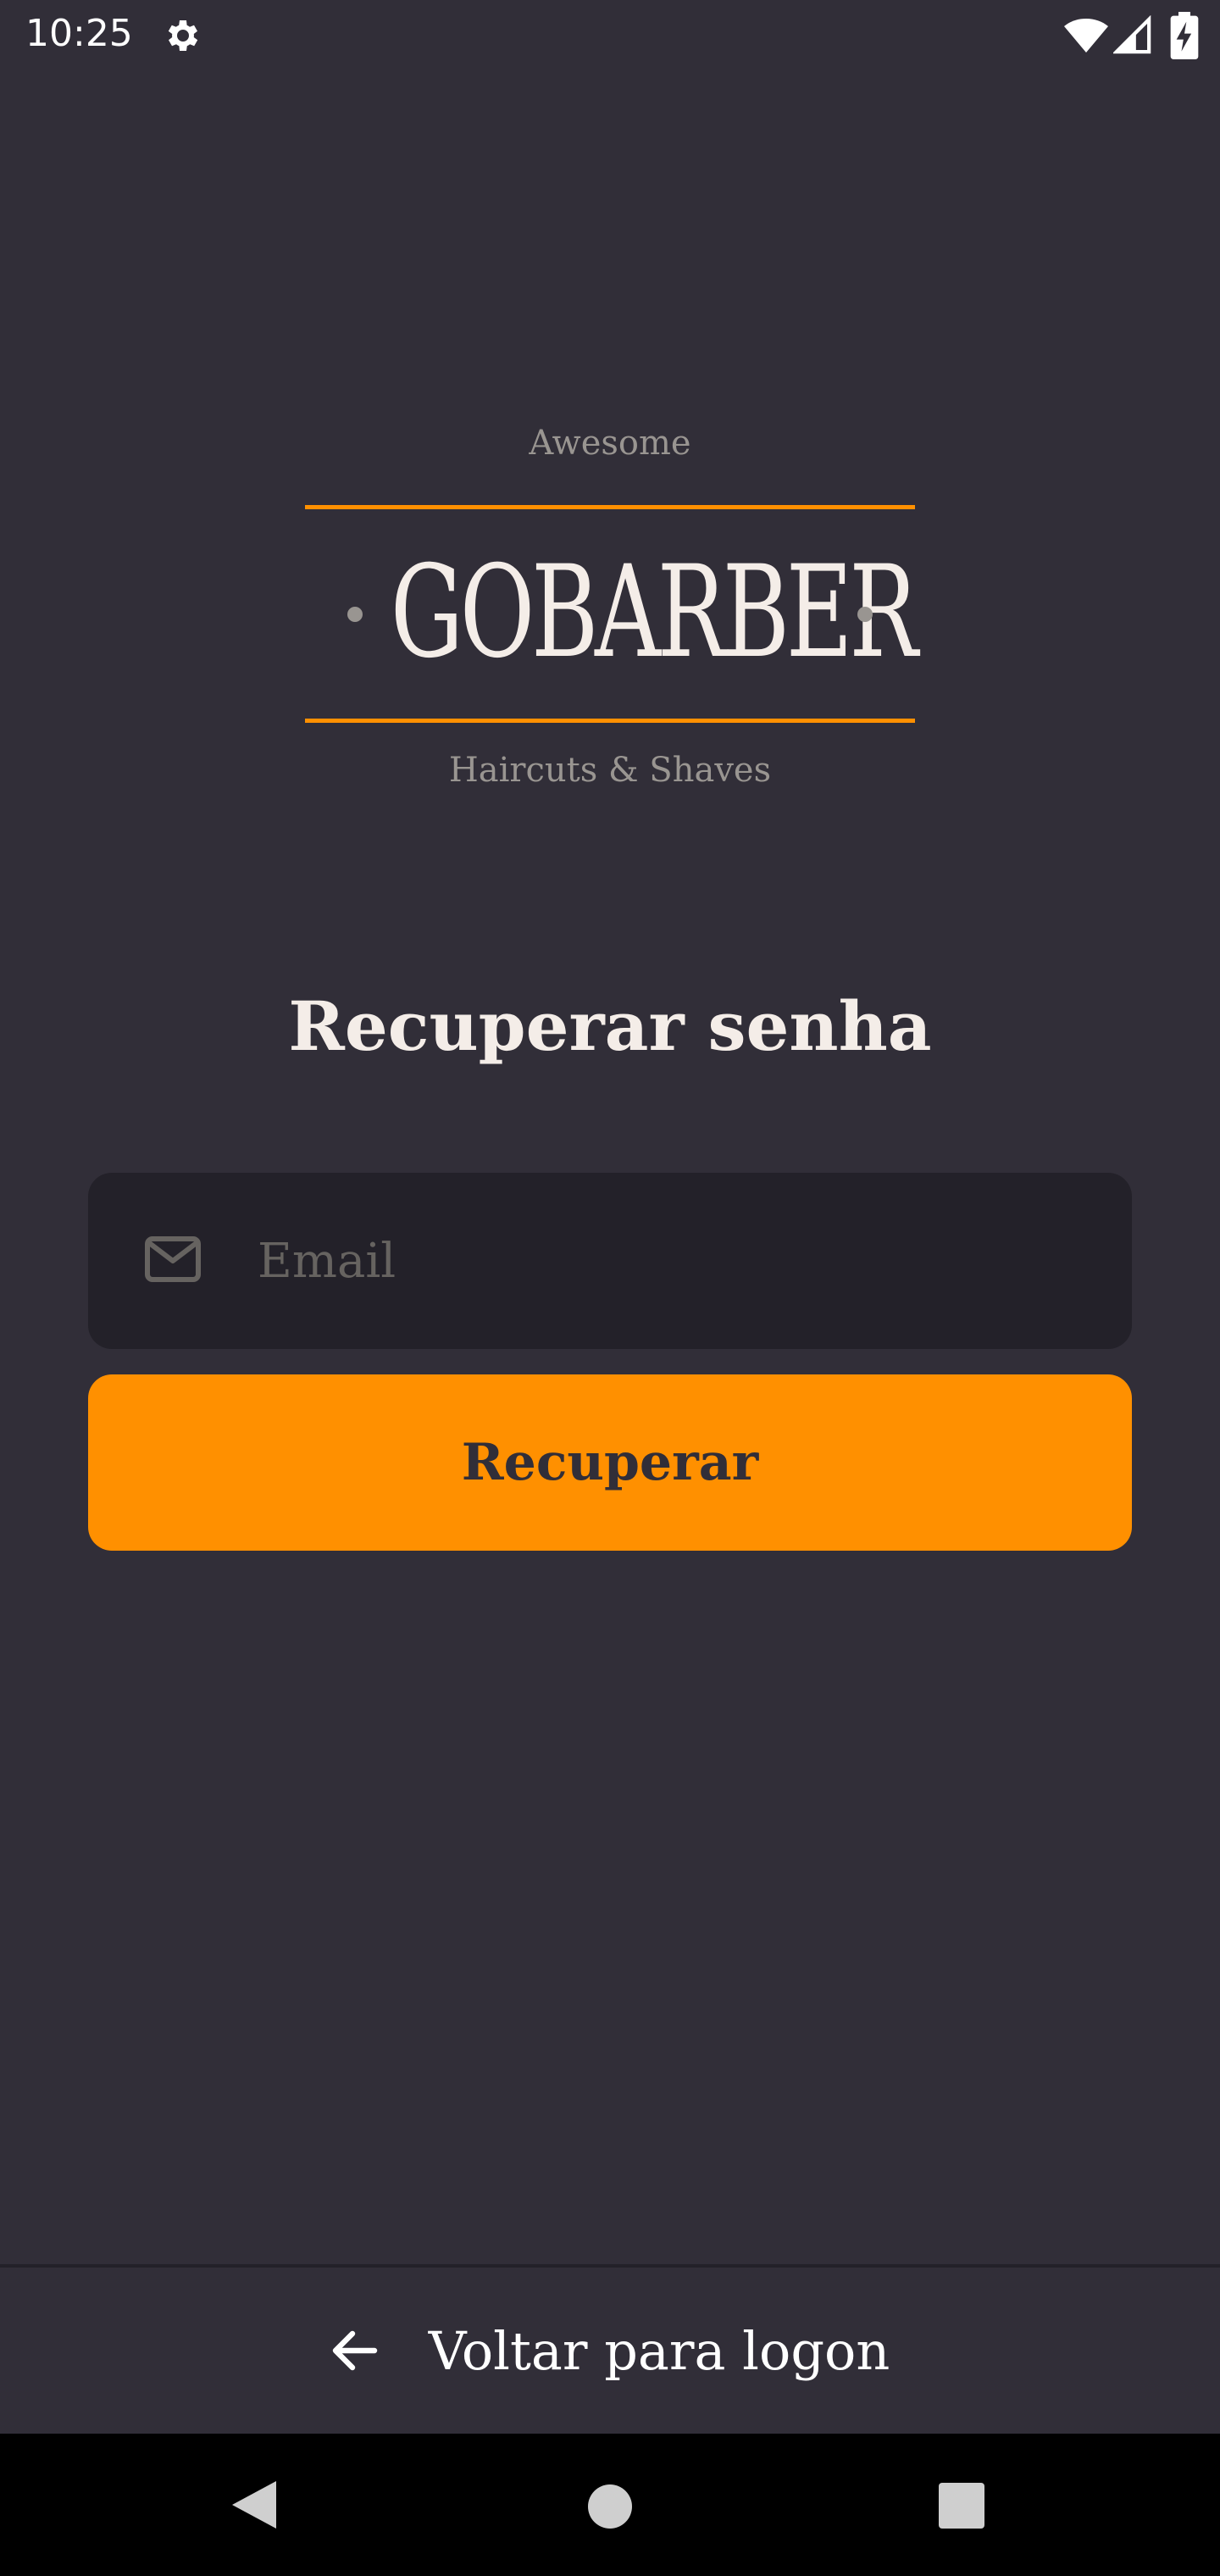 The image size is (1220, 2576). Describe the element at coordinates (1132, 34) in the screenshot. I see `signal-icon` at that location.